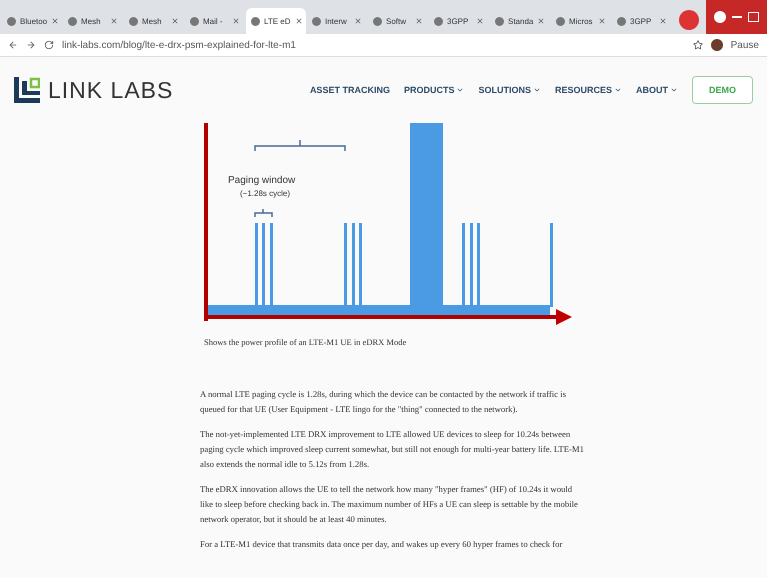 This screenshot has width=767, height=578. I want to click on profile-icon, so click(720, 17).